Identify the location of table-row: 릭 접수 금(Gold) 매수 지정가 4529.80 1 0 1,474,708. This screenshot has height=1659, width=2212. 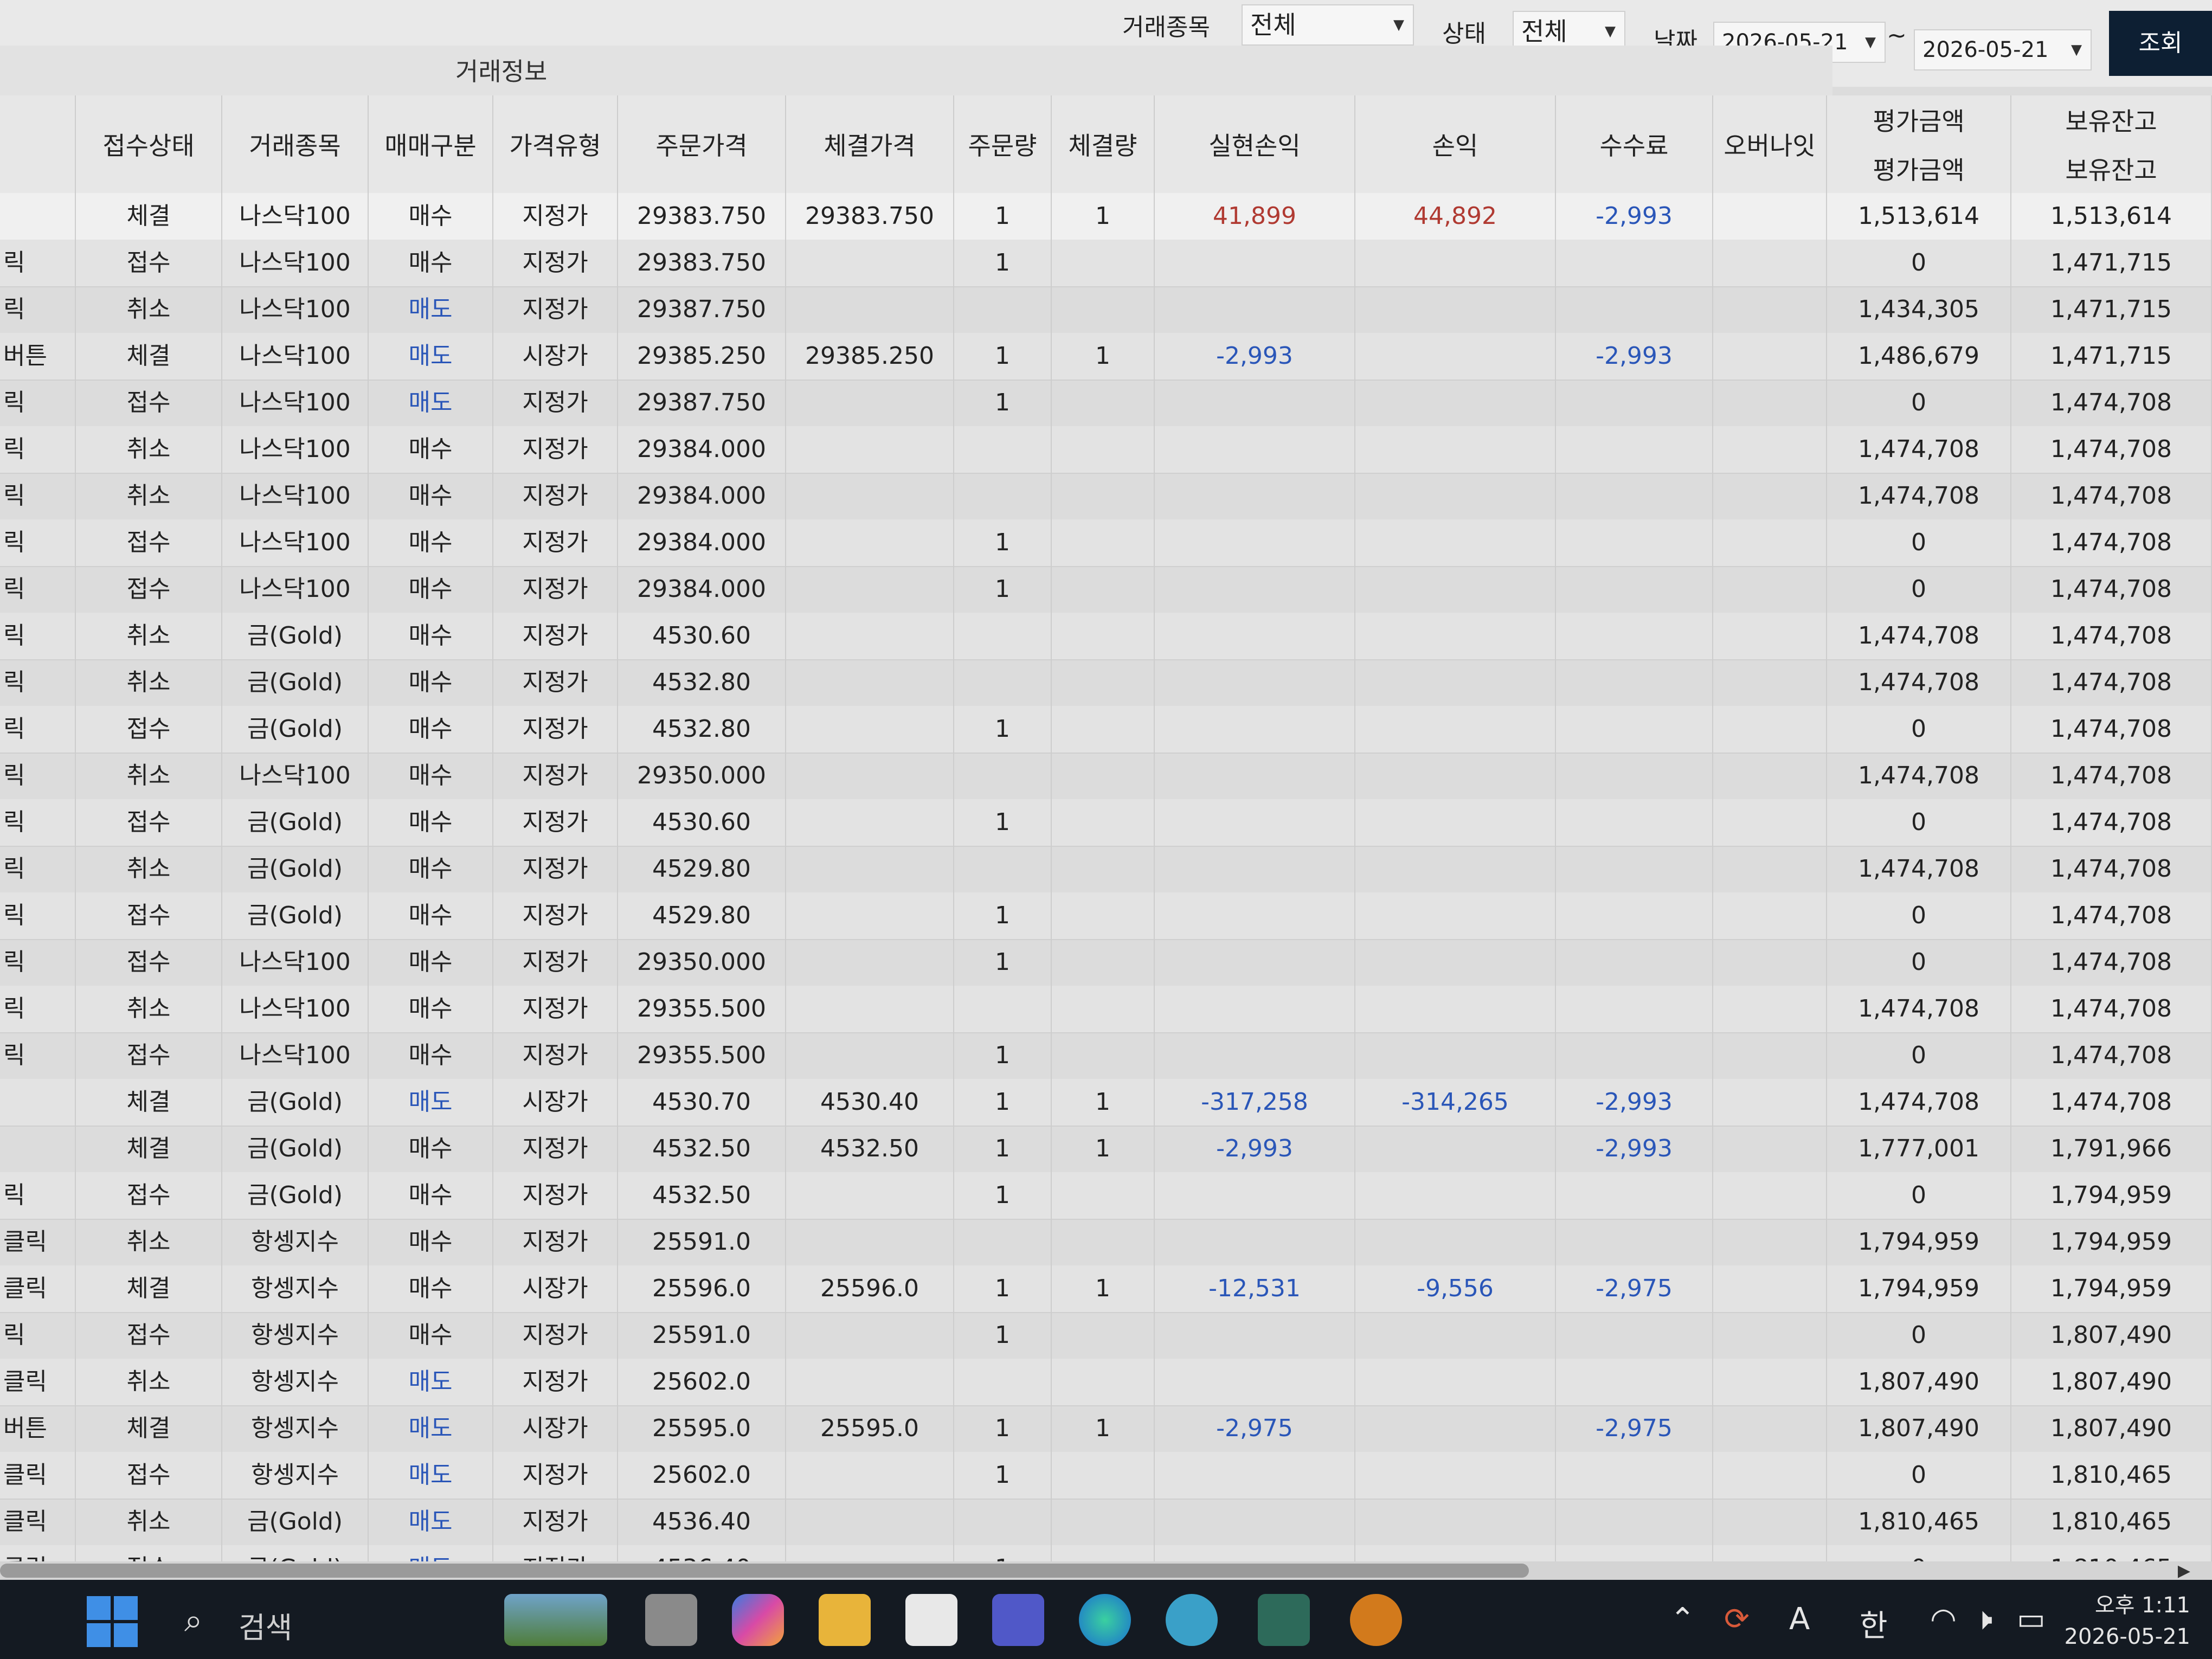
(1106, 916).